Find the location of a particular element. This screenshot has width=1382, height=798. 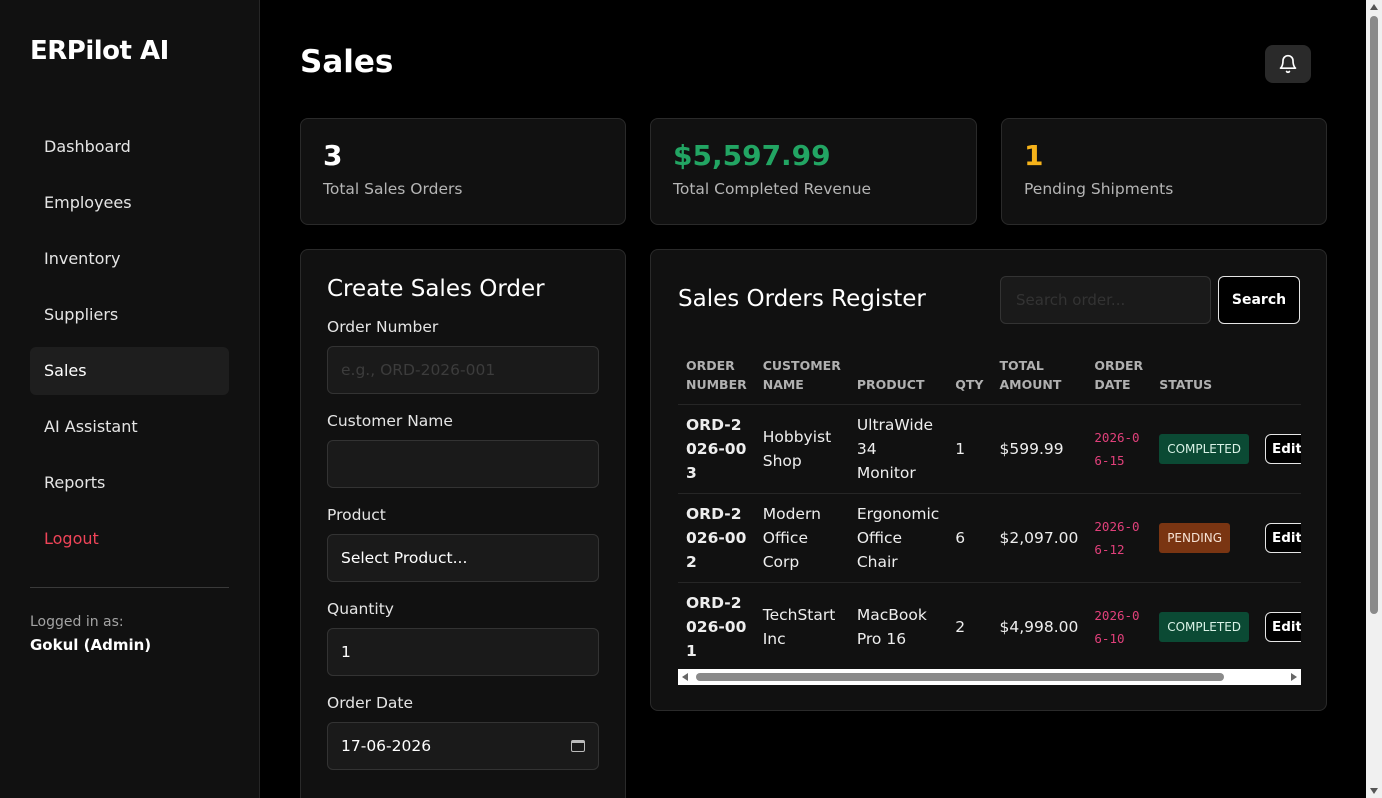

stat-value: $5,597.99 is located at coordinates (752, 155).